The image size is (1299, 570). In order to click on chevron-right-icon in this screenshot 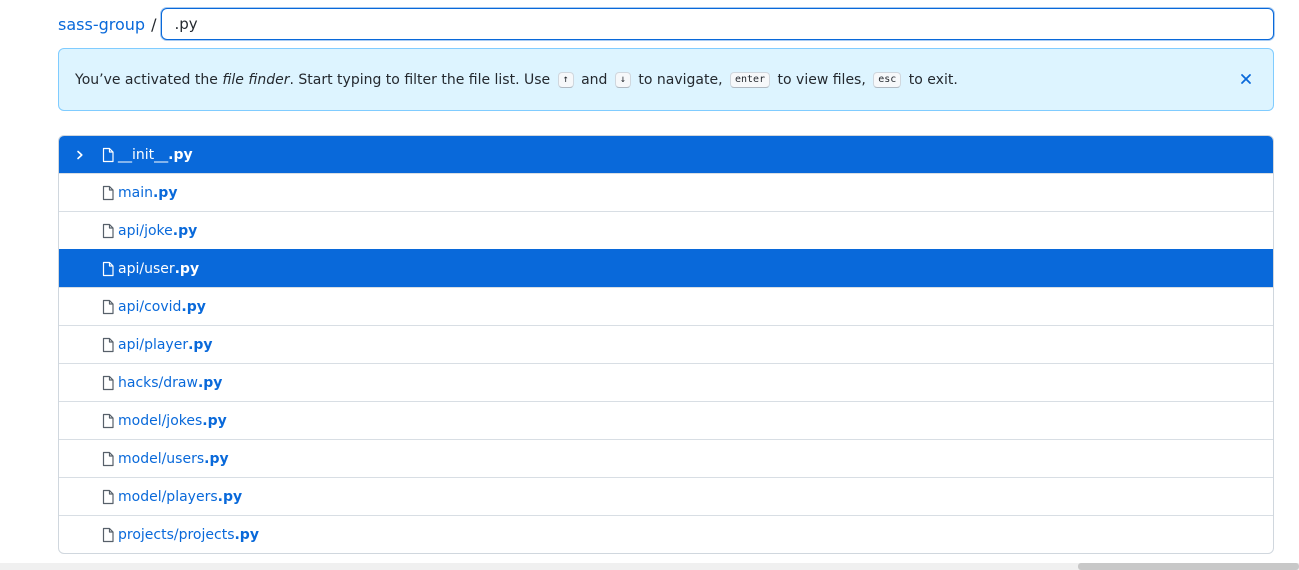, I will do `click(80, 155)`.